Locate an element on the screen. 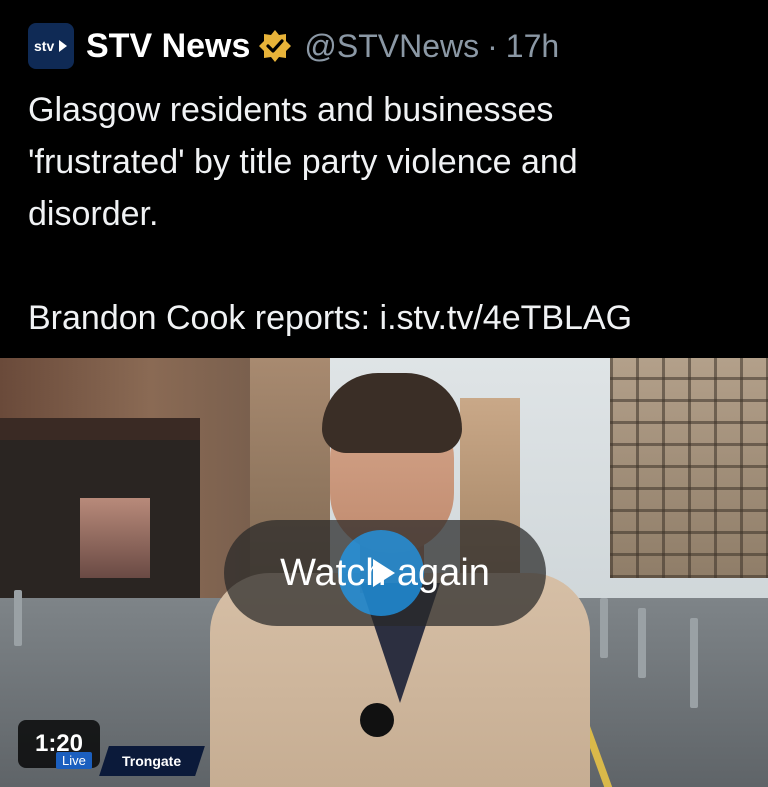 The image size is (768, 787). watch-again-button: Watch again is located at coordinates (385, 573).